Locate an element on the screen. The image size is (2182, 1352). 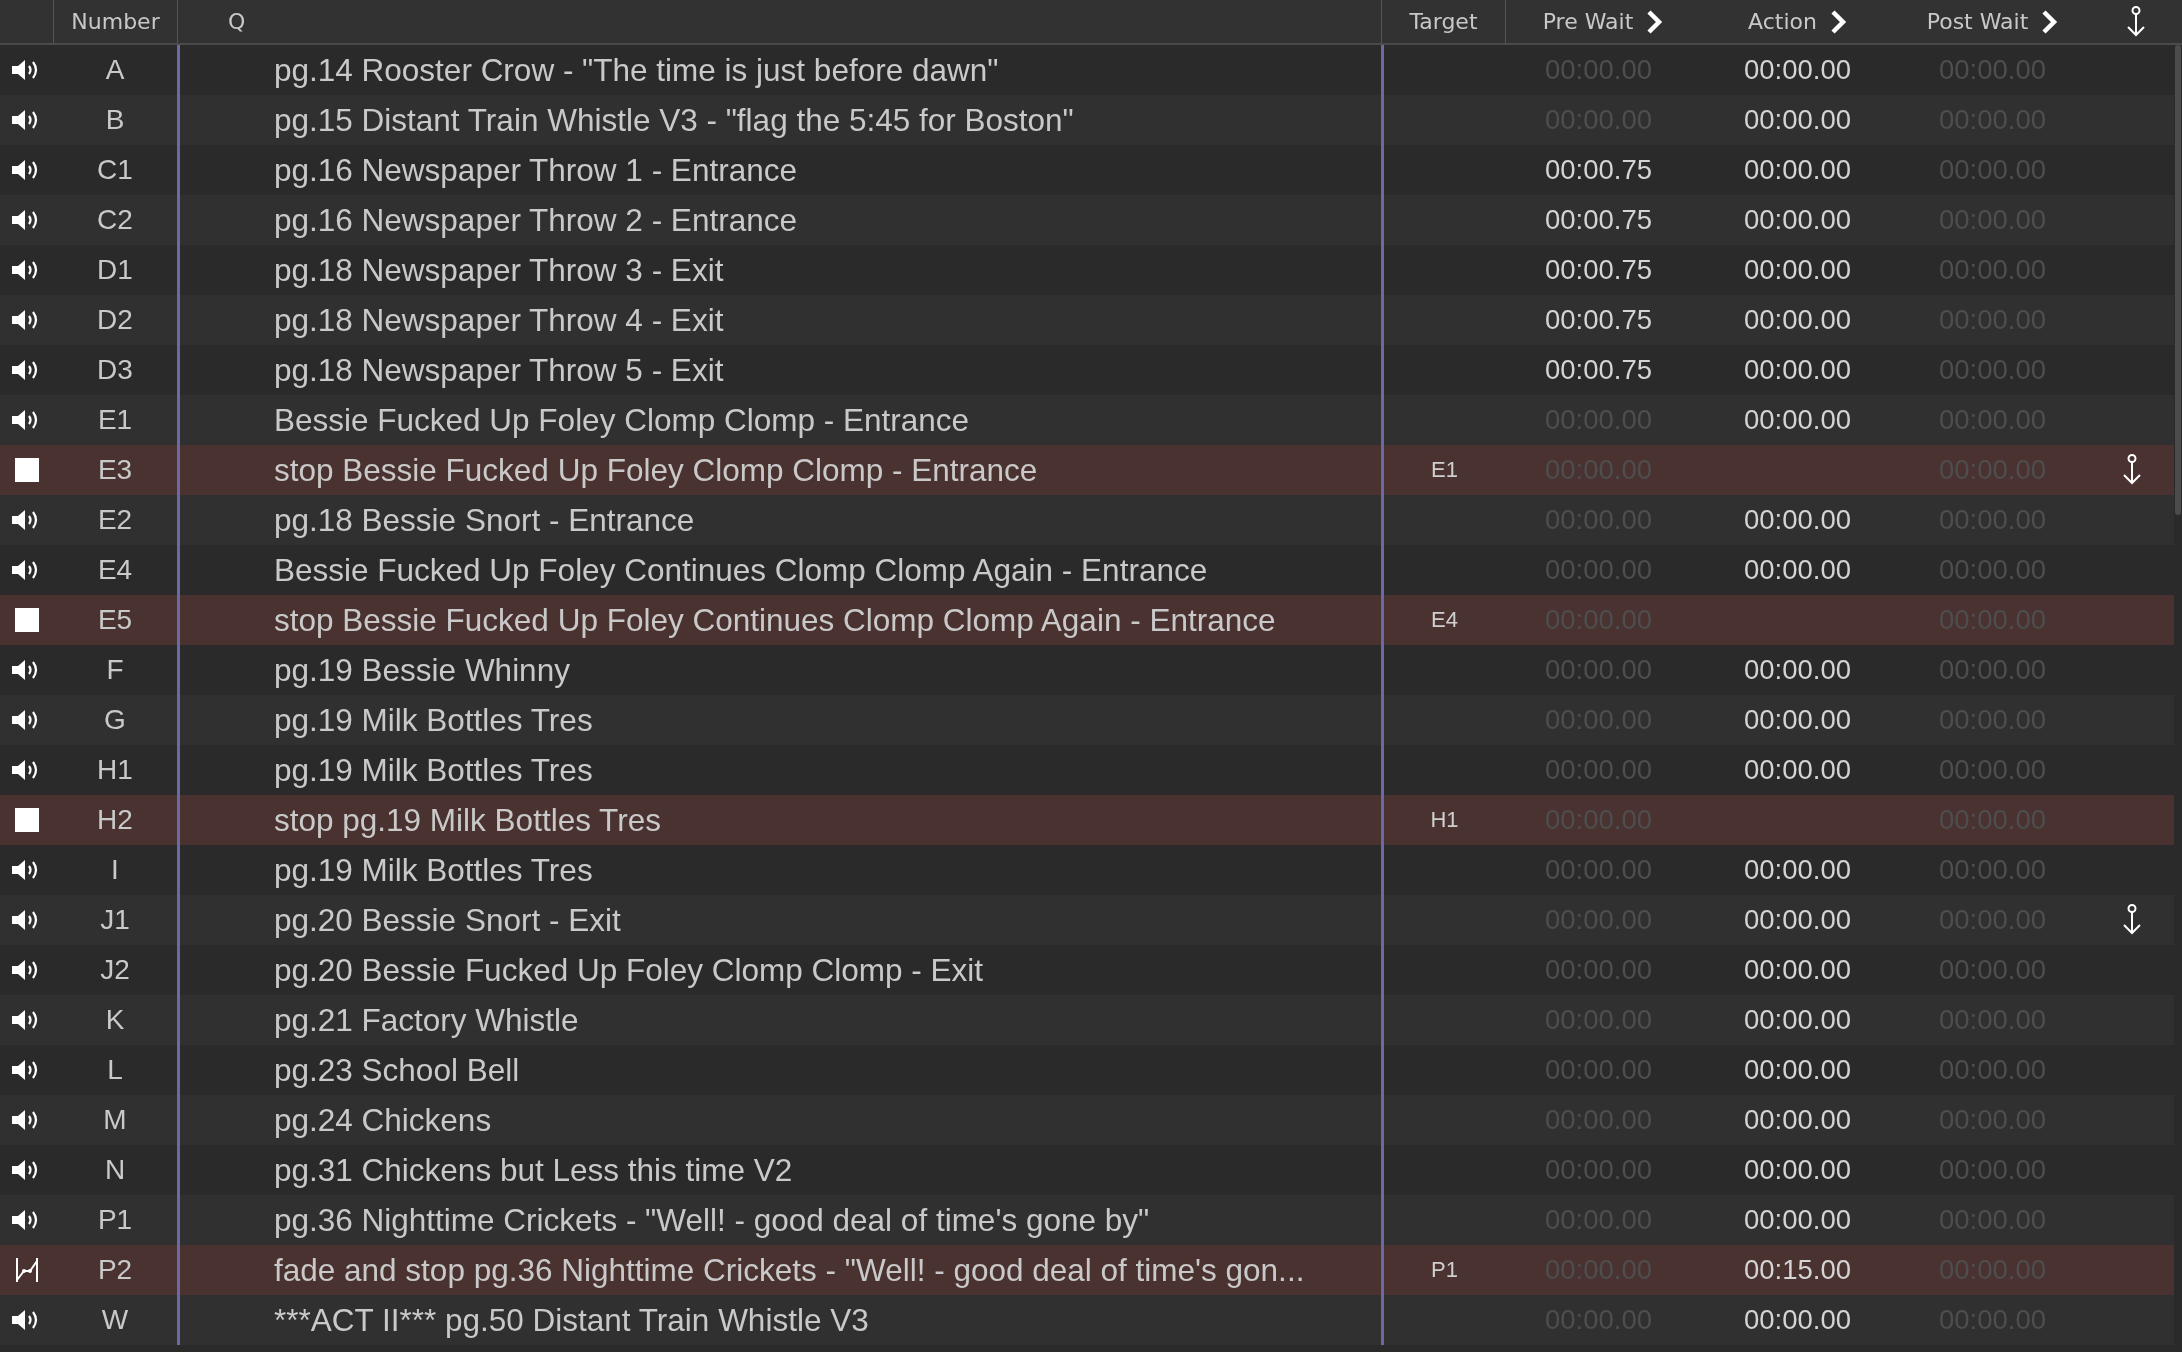
cue-name: pg.15 Distant Train Whistle V3 - "flag the 5:45 for Boston" is located at coordinates (673, 120).